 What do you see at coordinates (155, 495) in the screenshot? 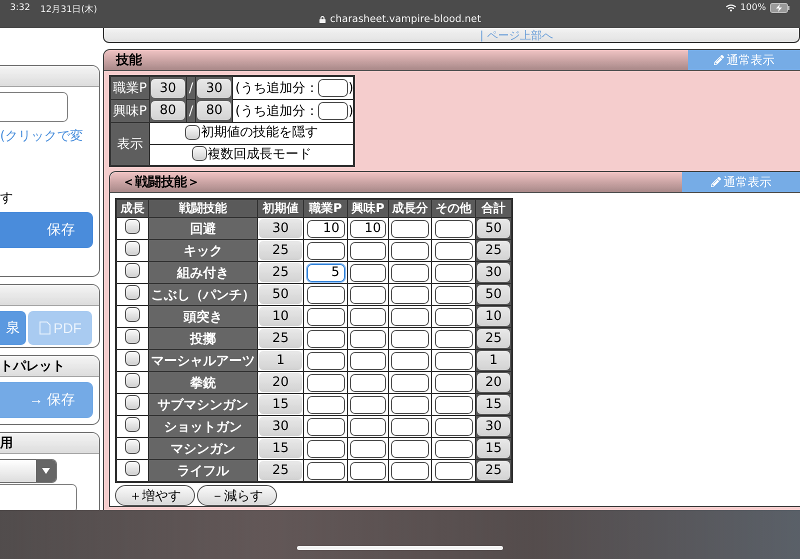
I see `increase-button: ＋増やす` at bounding box center [155, 495].